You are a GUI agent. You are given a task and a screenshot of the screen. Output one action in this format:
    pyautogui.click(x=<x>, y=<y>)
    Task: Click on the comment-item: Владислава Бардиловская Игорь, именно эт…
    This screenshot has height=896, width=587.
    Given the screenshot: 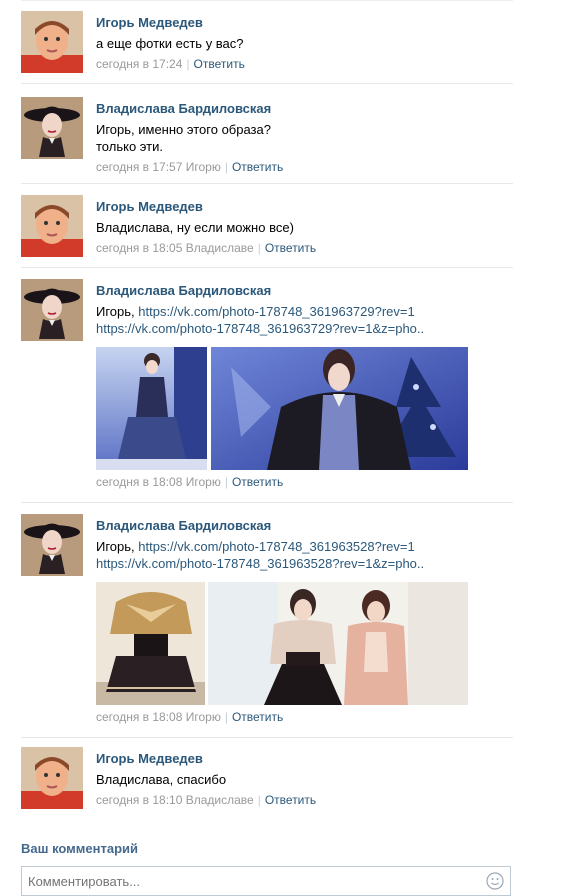 What is the action you would take?
    pyautogui.click(x=267, y=134)
    